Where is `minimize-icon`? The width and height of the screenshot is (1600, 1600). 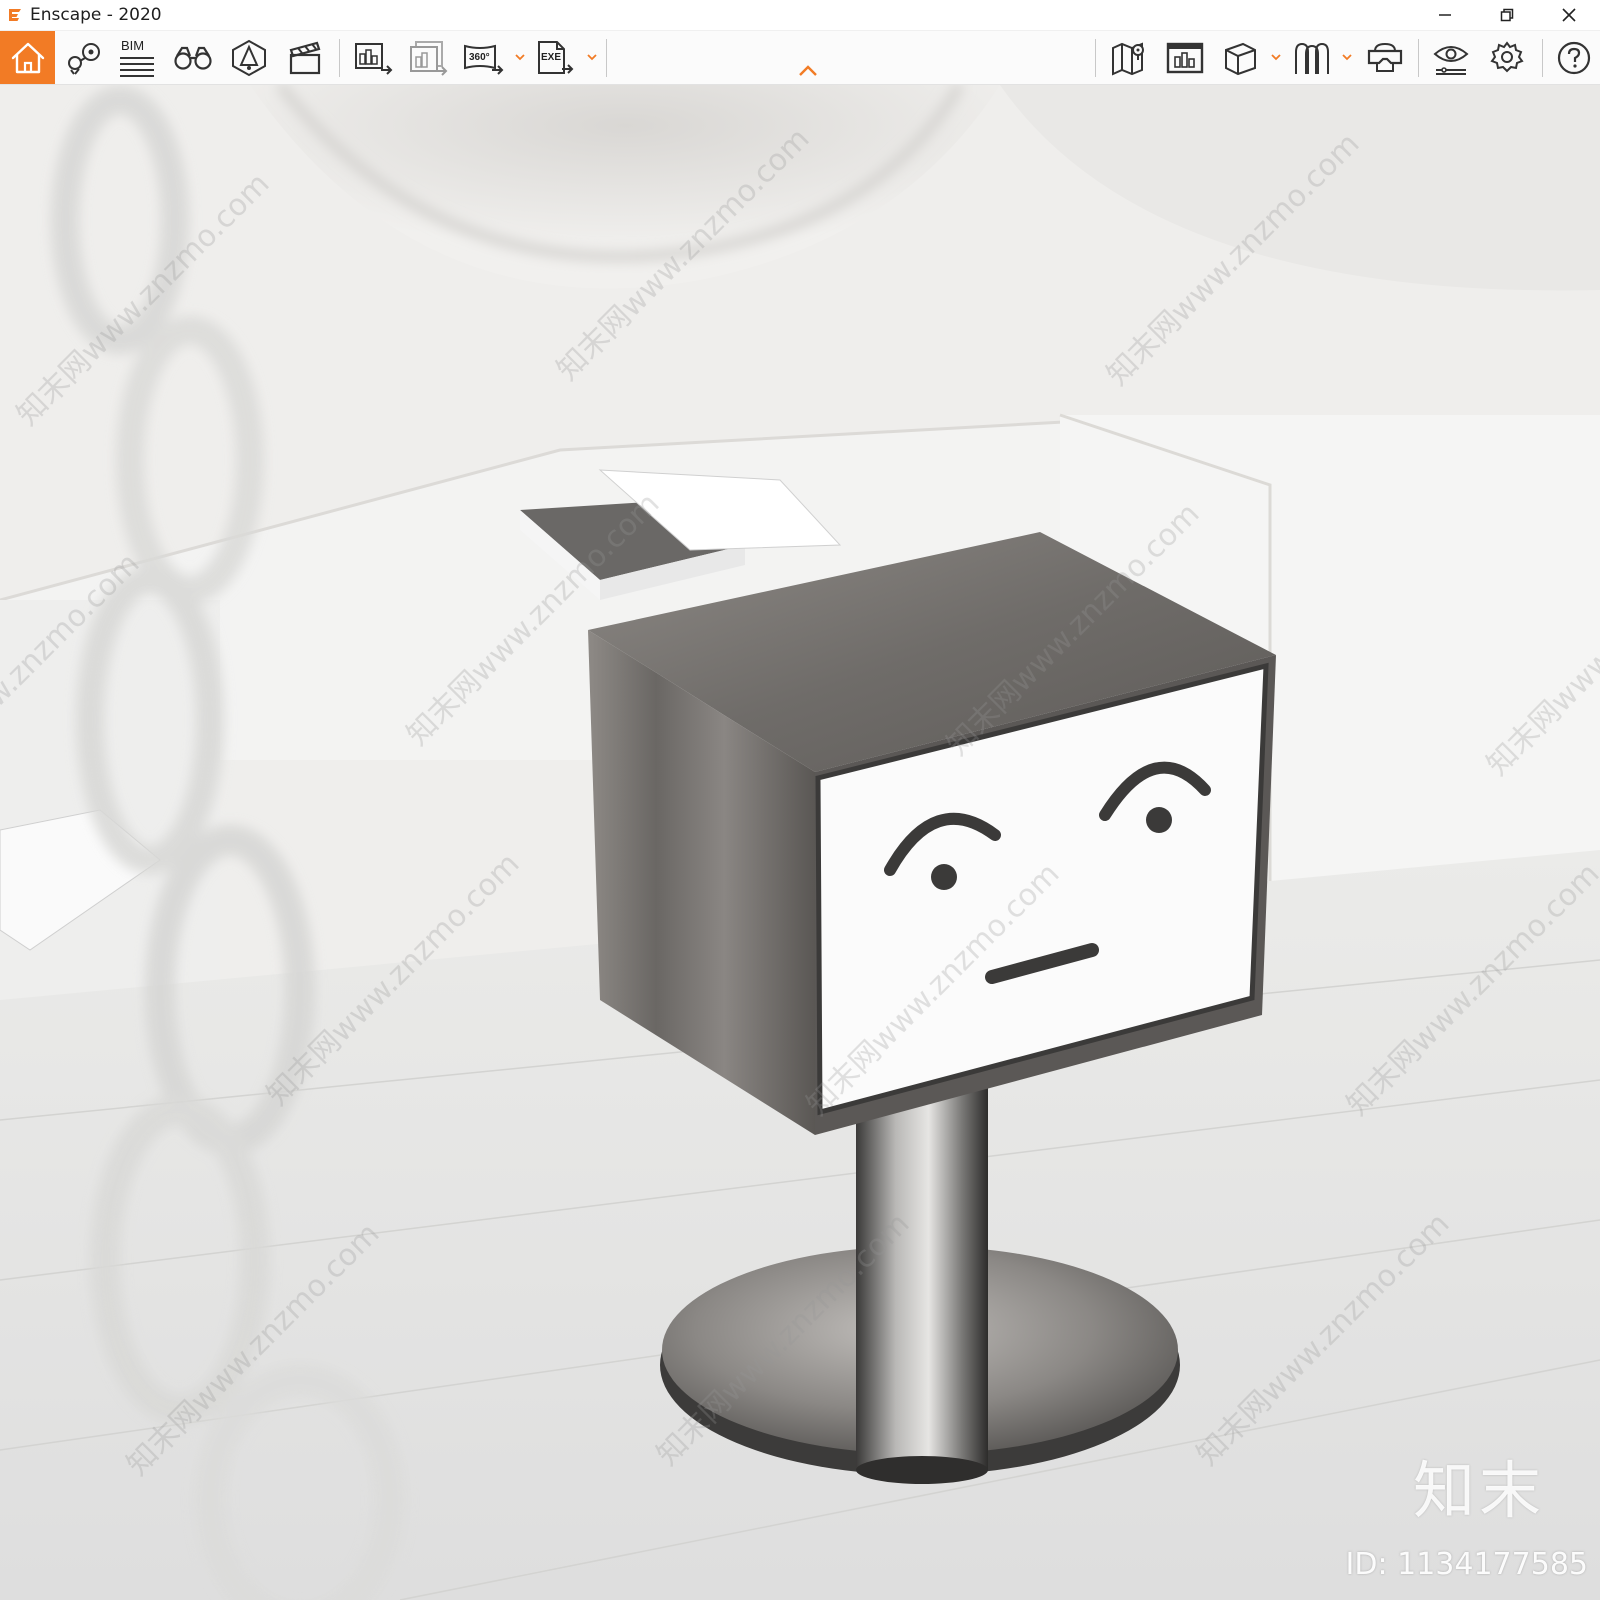 minimize-icon is located at coordinates (1445, 15).